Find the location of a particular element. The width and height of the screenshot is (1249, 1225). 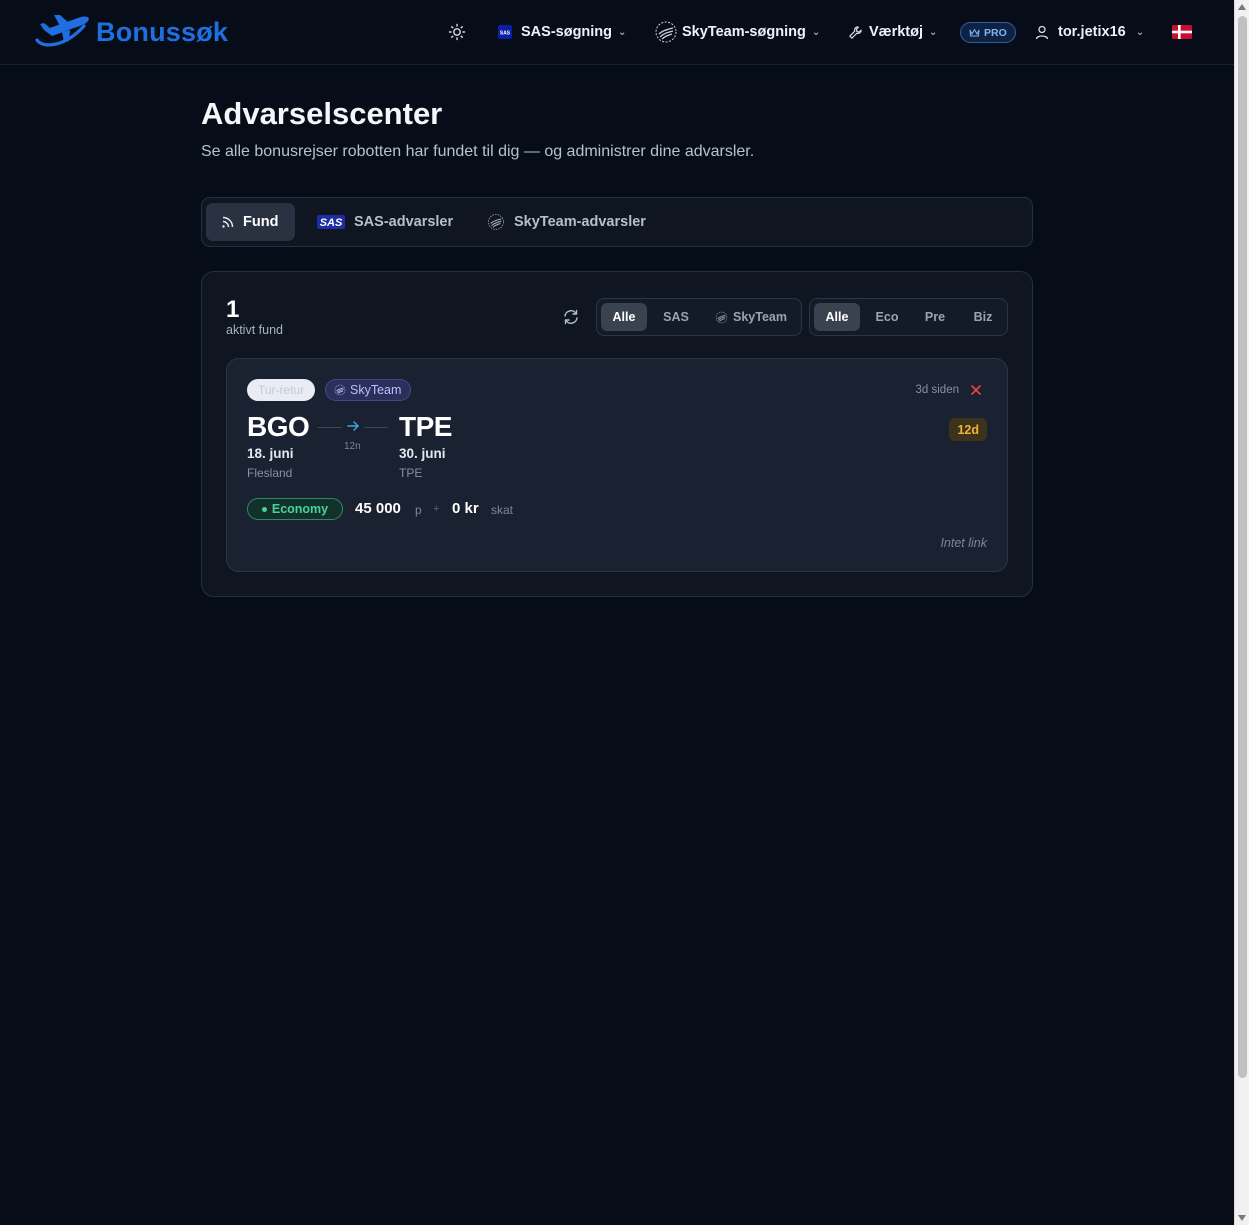

tools-menu: Værktøj ⌄ is located at coordinates (892, 32).